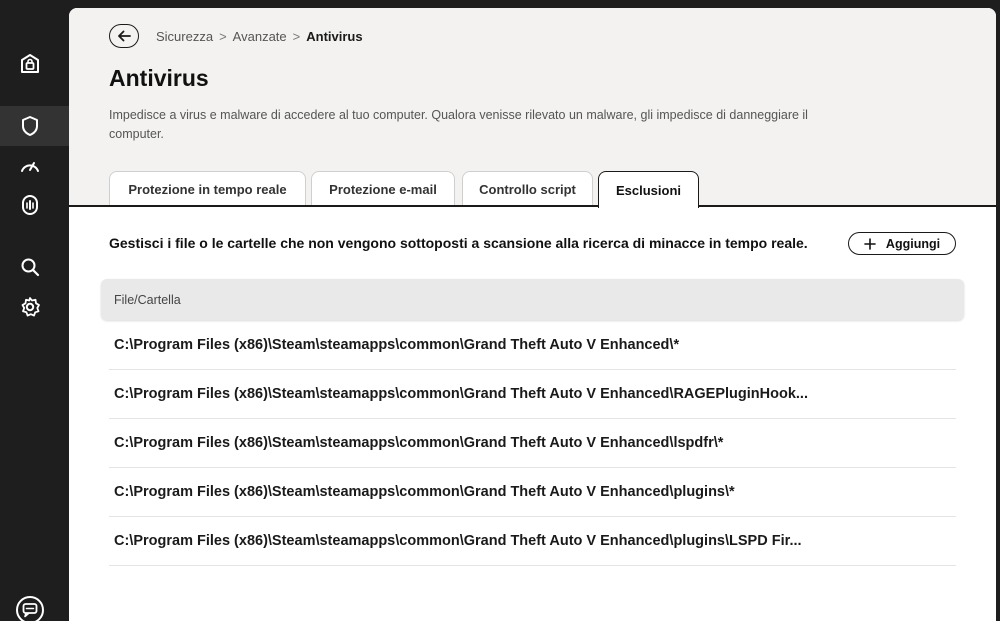 The height and width of the screenshot is (621, 1000). Describe the element at coordinates (30, 126) in the screenshot. I see `shield-icon` at that location.